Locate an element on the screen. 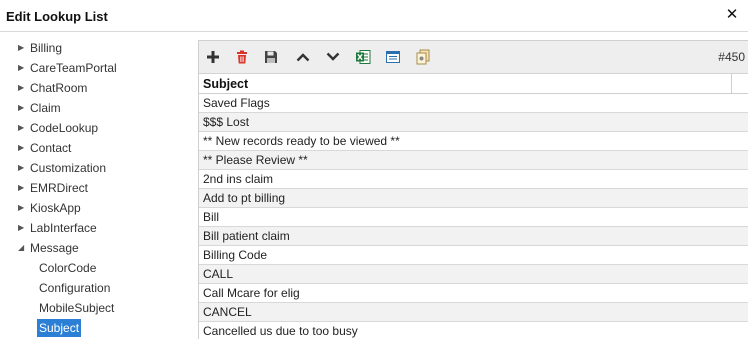 The height and width of the screenshot is (339, 748). import-button is located at coordinates (393, 57).